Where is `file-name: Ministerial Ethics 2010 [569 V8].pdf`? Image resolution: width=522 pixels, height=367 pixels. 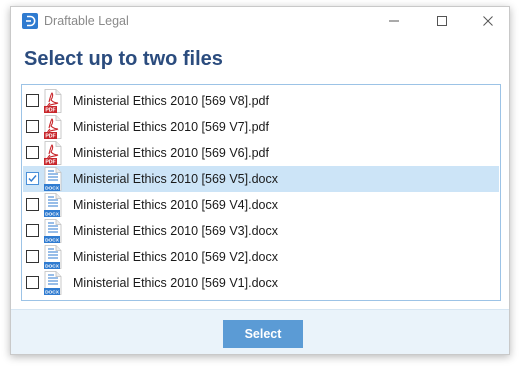
file-name: Ministerial Ethics 2010 [569 V8].pdf is located at coordinates (171, 101).